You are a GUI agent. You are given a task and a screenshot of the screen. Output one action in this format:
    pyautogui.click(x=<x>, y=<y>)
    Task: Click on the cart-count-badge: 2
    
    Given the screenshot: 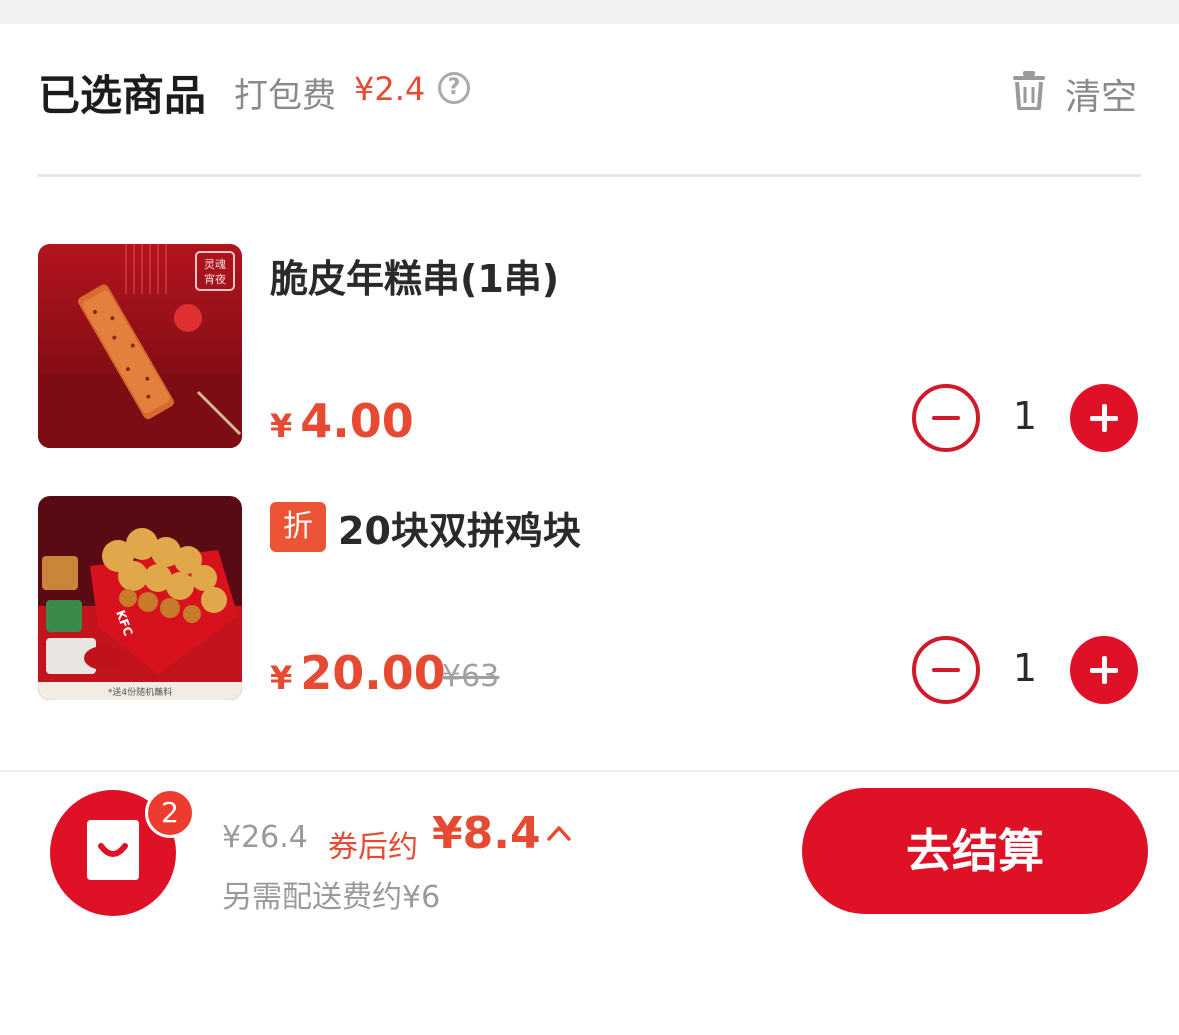 What is the action you would take?
    pyautogui.click(x=170, y=813)
    